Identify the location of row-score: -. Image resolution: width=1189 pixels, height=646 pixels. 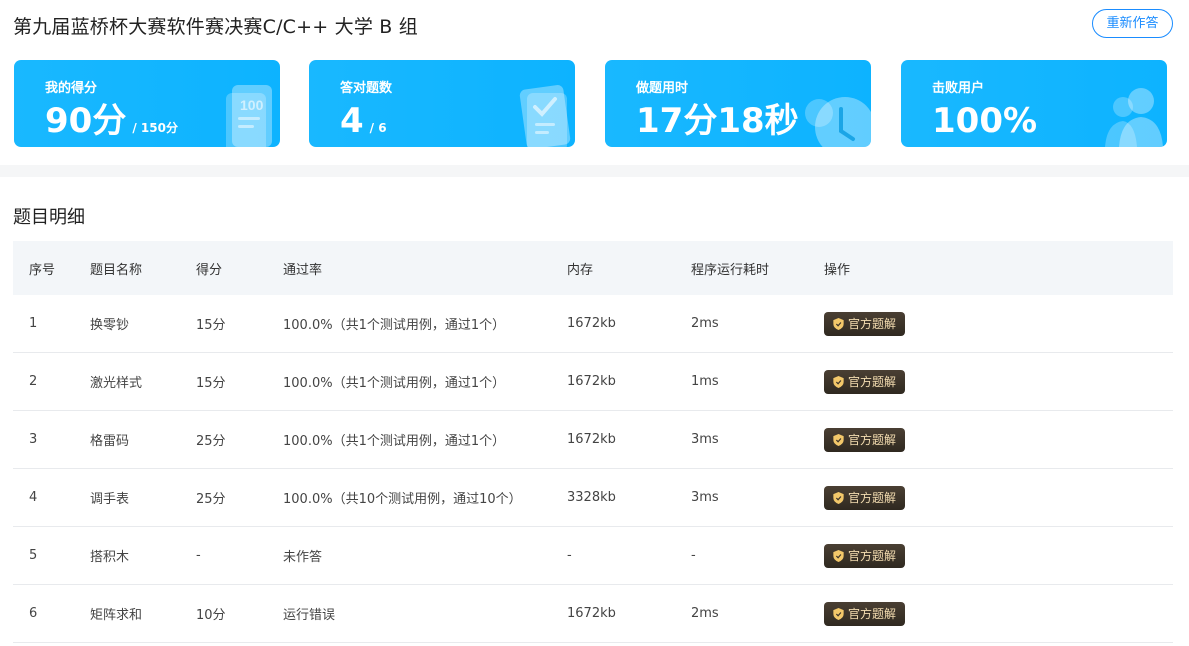
(198, 555).